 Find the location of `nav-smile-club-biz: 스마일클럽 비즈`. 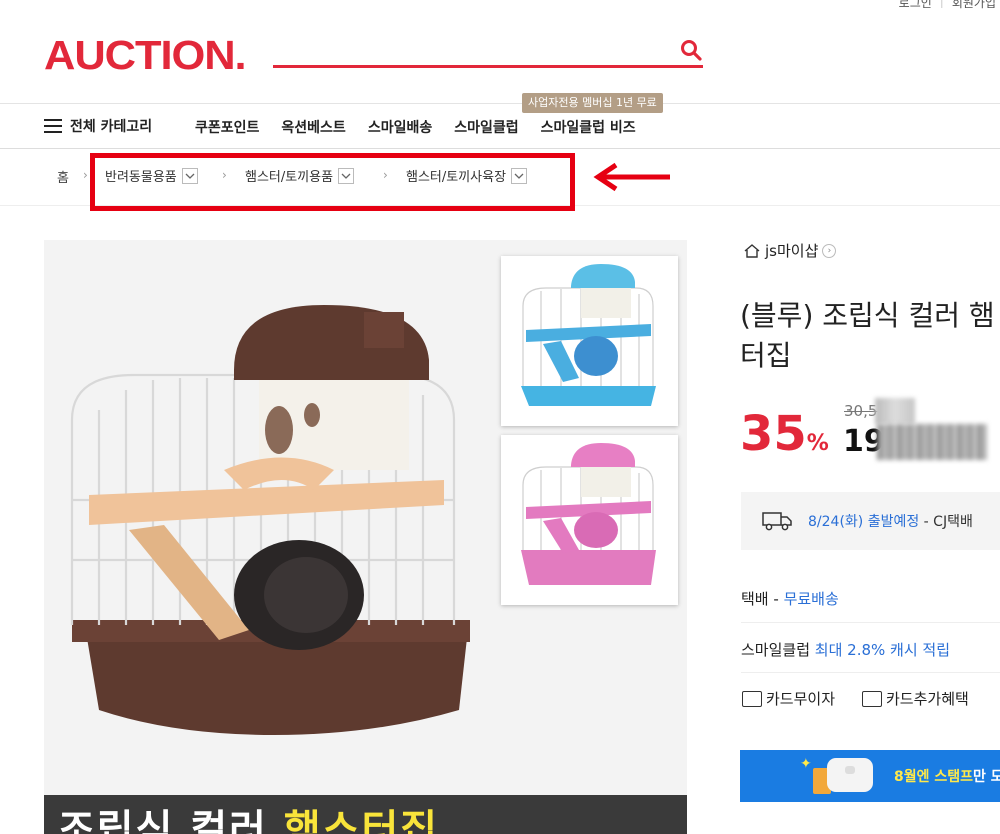

nav-smile-club-biz: 스마일클럽 비즈 is located at coordinates (588, 127).